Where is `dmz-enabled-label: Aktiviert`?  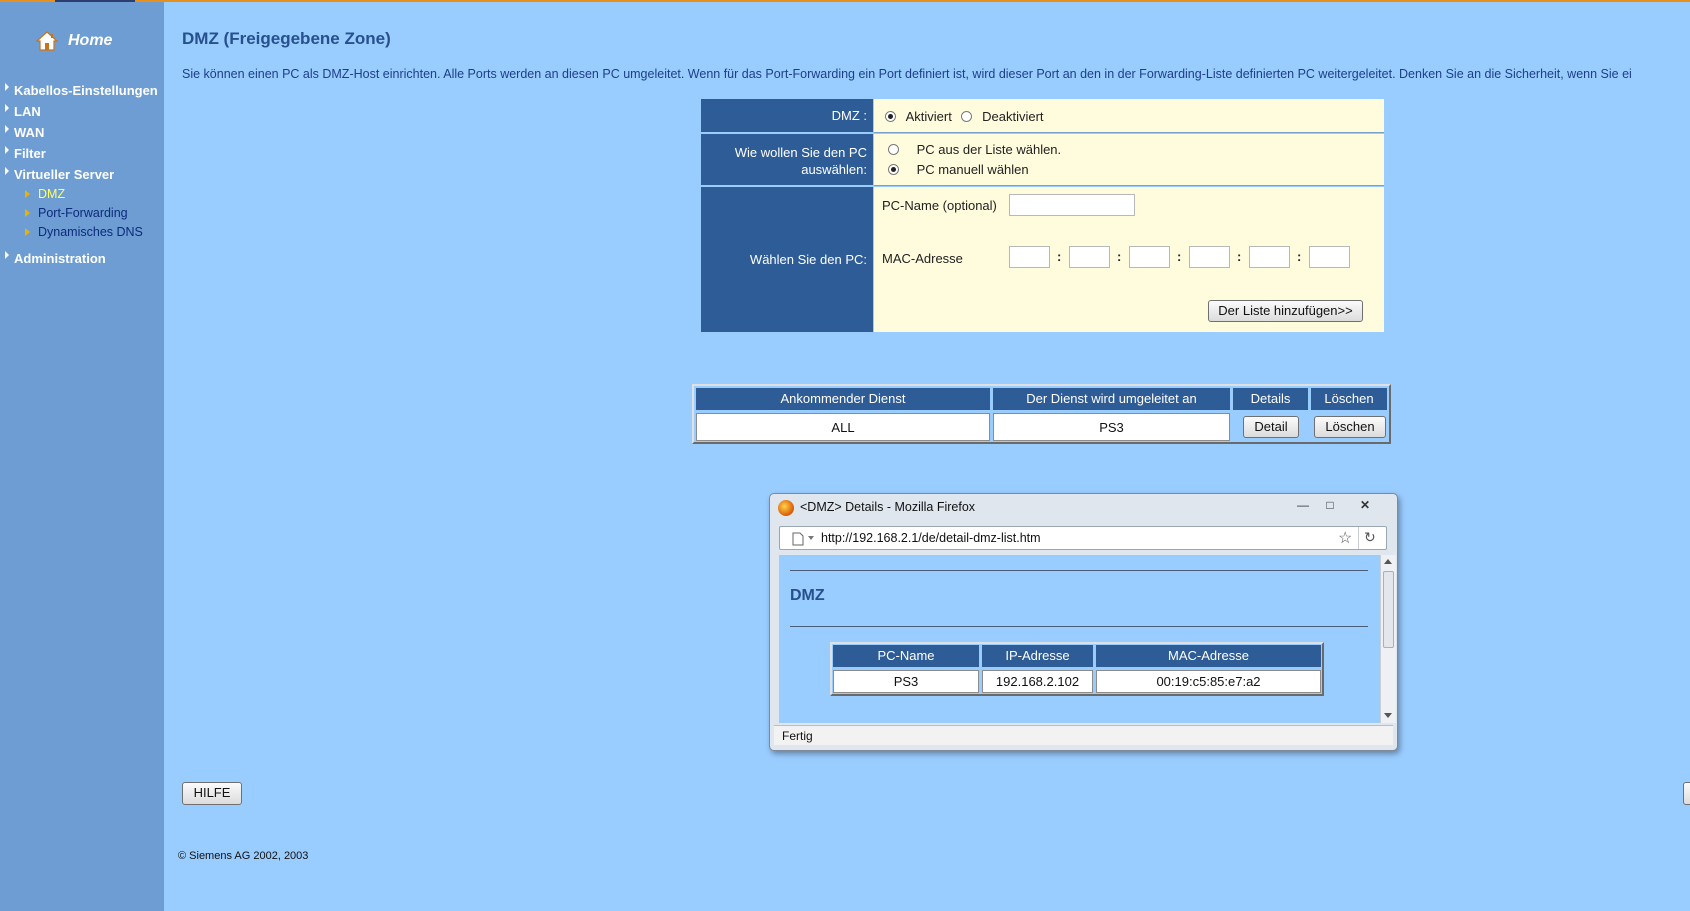 dmz-enabled-label: Aktiviert is located at coordinates (928, 116).